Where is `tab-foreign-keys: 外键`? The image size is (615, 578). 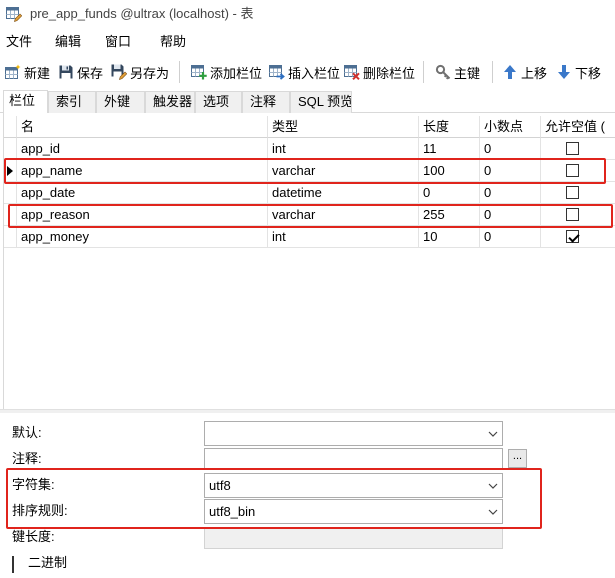
tab-foreign-keys: 外键 is located at coordinates (120, 102).